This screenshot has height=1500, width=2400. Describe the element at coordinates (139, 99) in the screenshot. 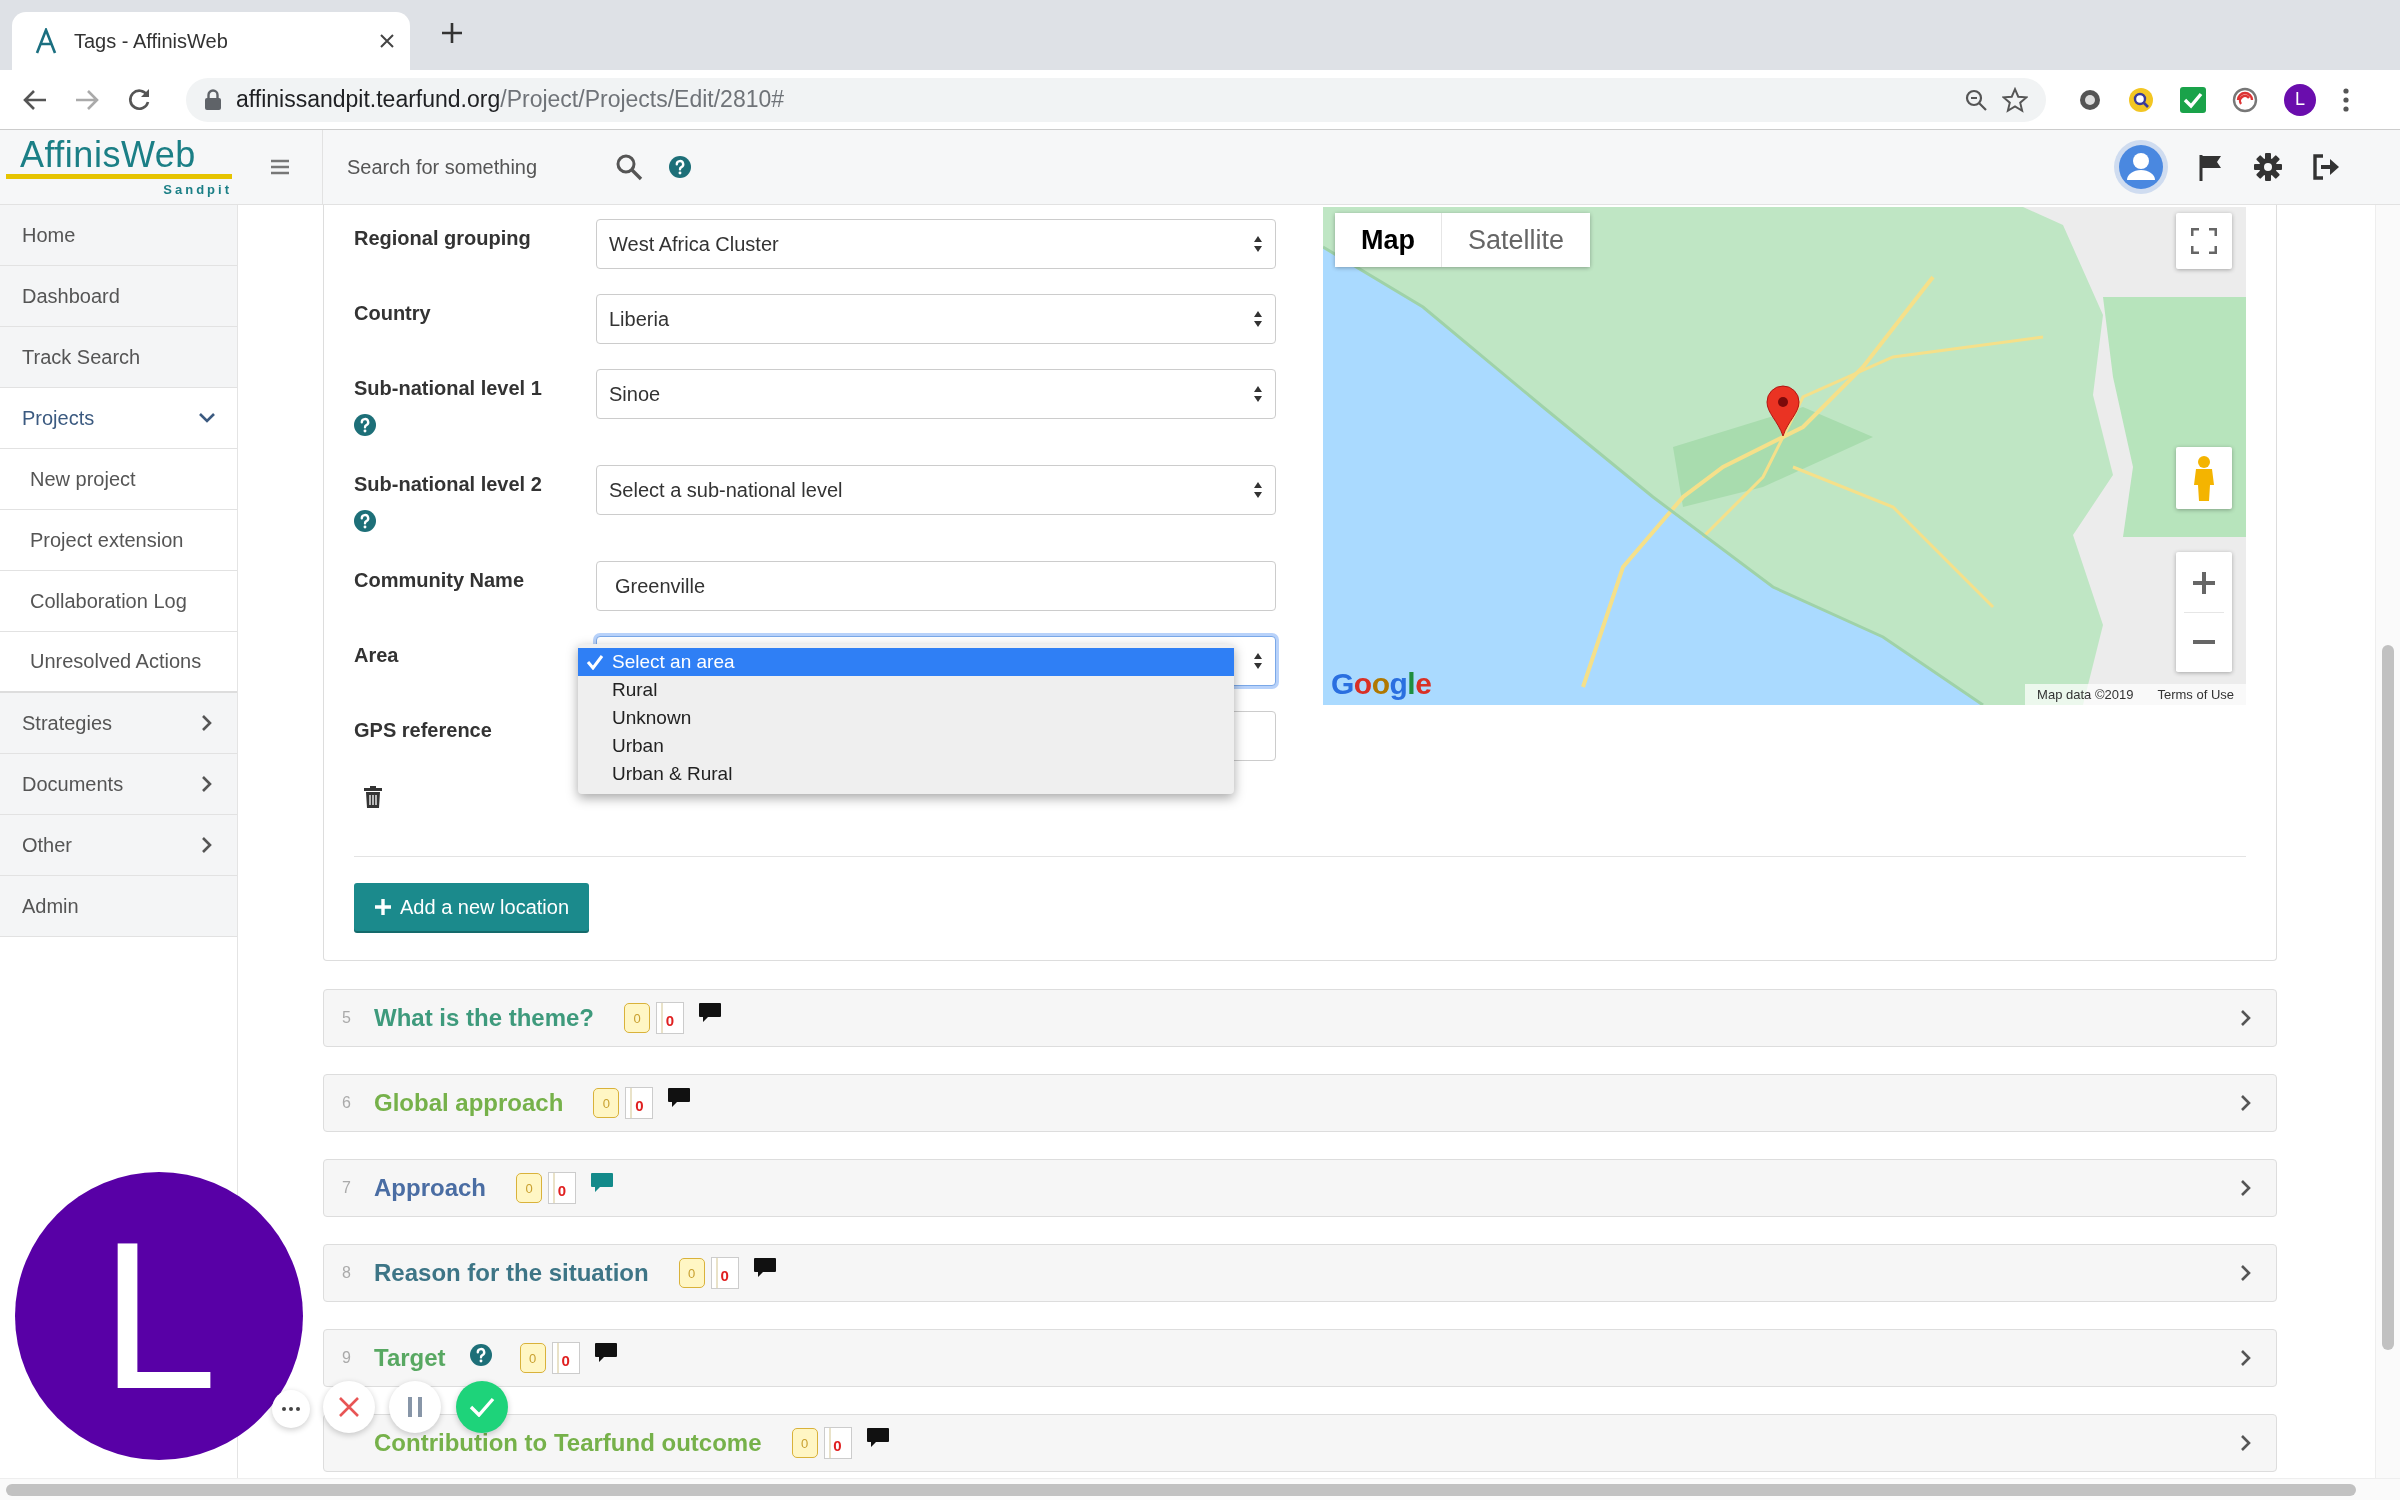

I see `reload-icon` at that location.